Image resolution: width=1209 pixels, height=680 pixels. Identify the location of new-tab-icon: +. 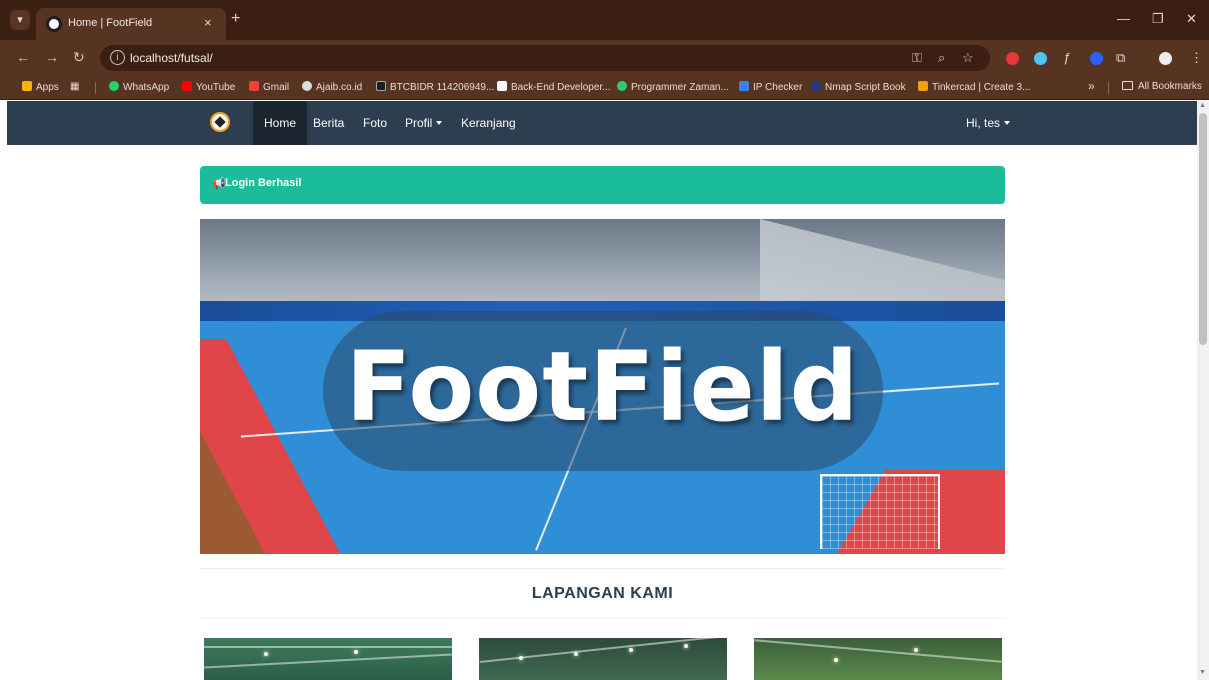
(235, 19).